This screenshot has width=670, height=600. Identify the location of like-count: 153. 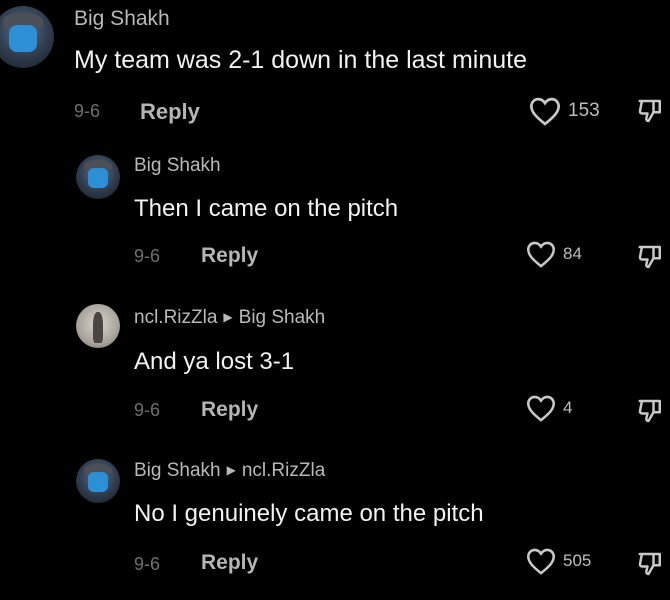
(584, 110).